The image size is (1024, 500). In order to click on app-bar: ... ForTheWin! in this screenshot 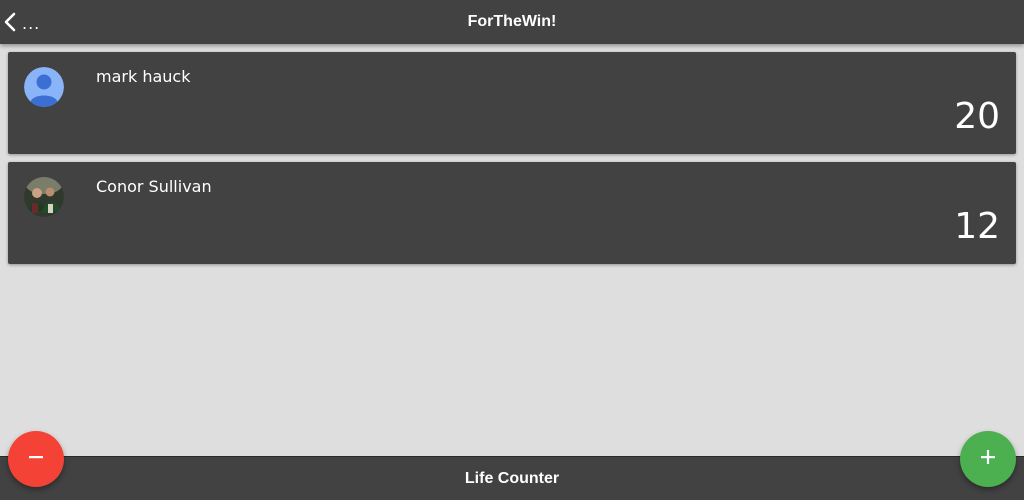, I will do `click(512, 22)`.